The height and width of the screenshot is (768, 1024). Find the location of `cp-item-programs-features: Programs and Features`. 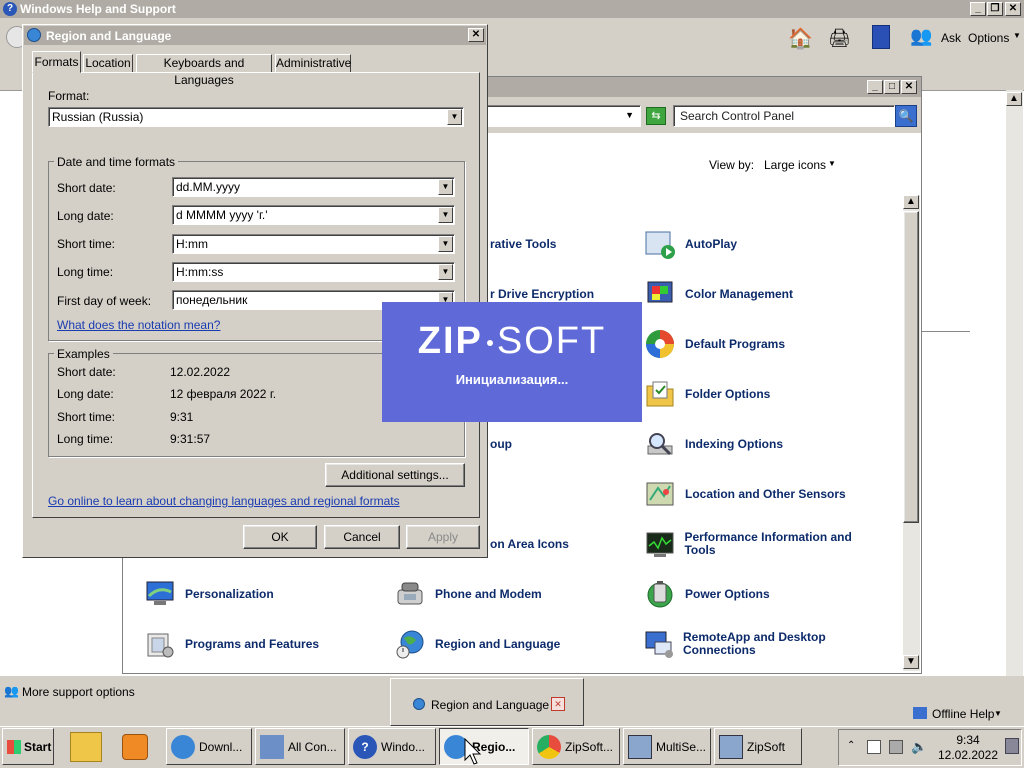

cp-item-programs-features: Programs and Features is located at coordinates (263, 644).